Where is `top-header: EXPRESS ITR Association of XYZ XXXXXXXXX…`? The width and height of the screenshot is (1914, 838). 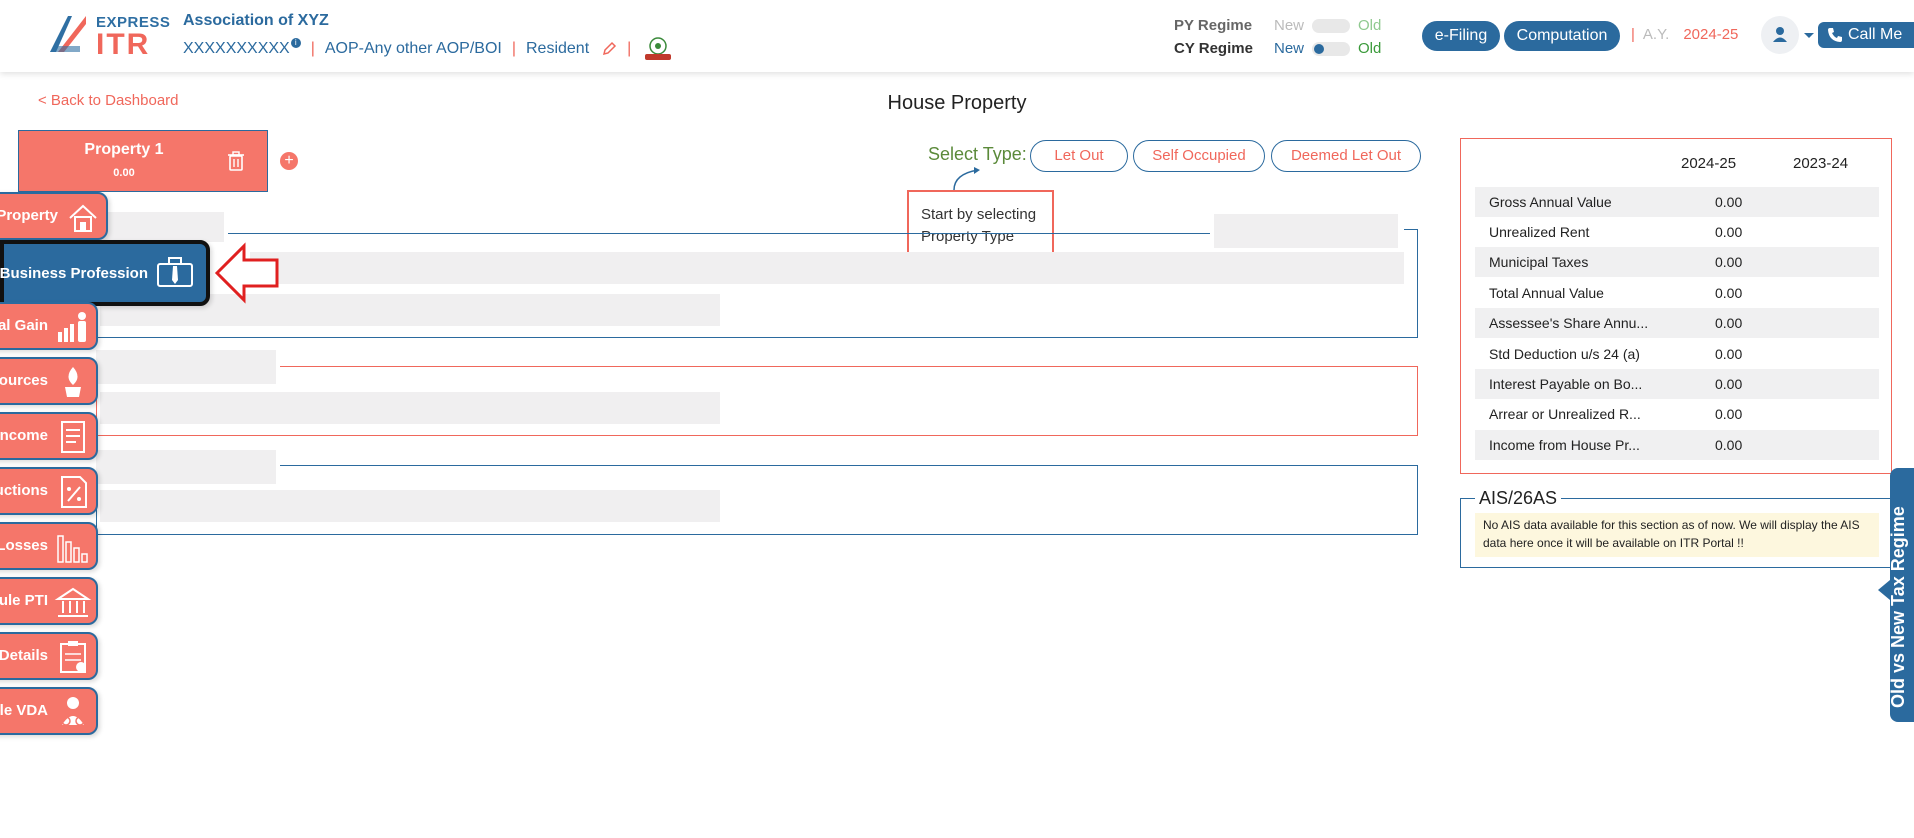 top-header: EXPRESS ITR Association of XYZ XXXXXXXXX… is located at coordinates (957, 36).